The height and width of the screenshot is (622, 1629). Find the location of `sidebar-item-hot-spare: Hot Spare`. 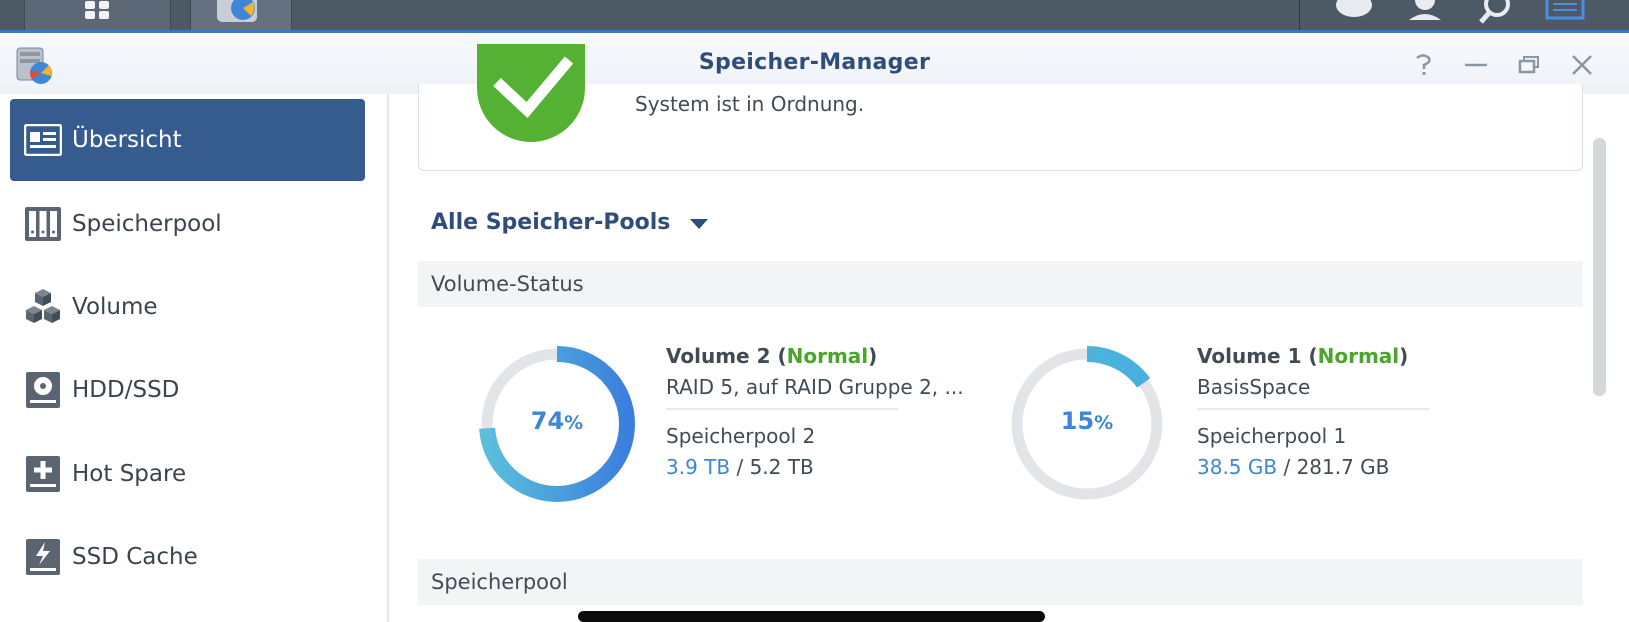

sidebar-item-hot-spare: Hot Spare is located at coordinates (187, 474).